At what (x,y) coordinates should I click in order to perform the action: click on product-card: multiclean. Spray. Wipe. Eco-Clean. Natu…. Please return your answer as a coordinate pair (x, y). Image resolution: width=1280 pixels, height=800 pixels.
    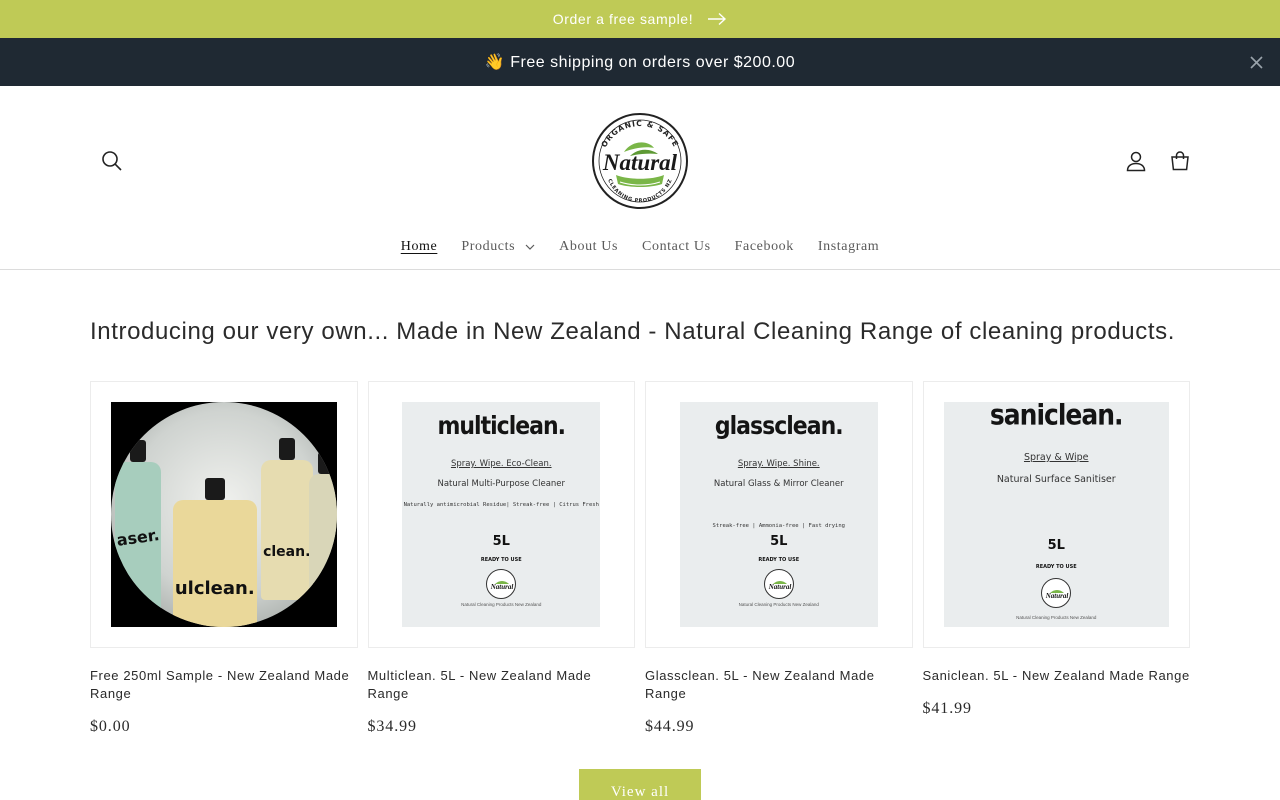
    Looking at the image, I should click on (501, 558).